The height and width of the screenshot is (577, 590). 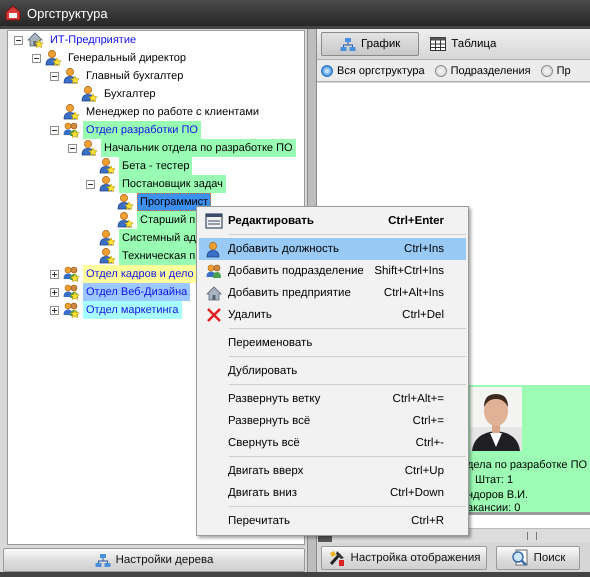 What do you see at coordinates (332, 399) in the screenshot?
I see `menu-item: Развернуть ветку Ctrl+Alt+=` at bounding box center [332, 399].